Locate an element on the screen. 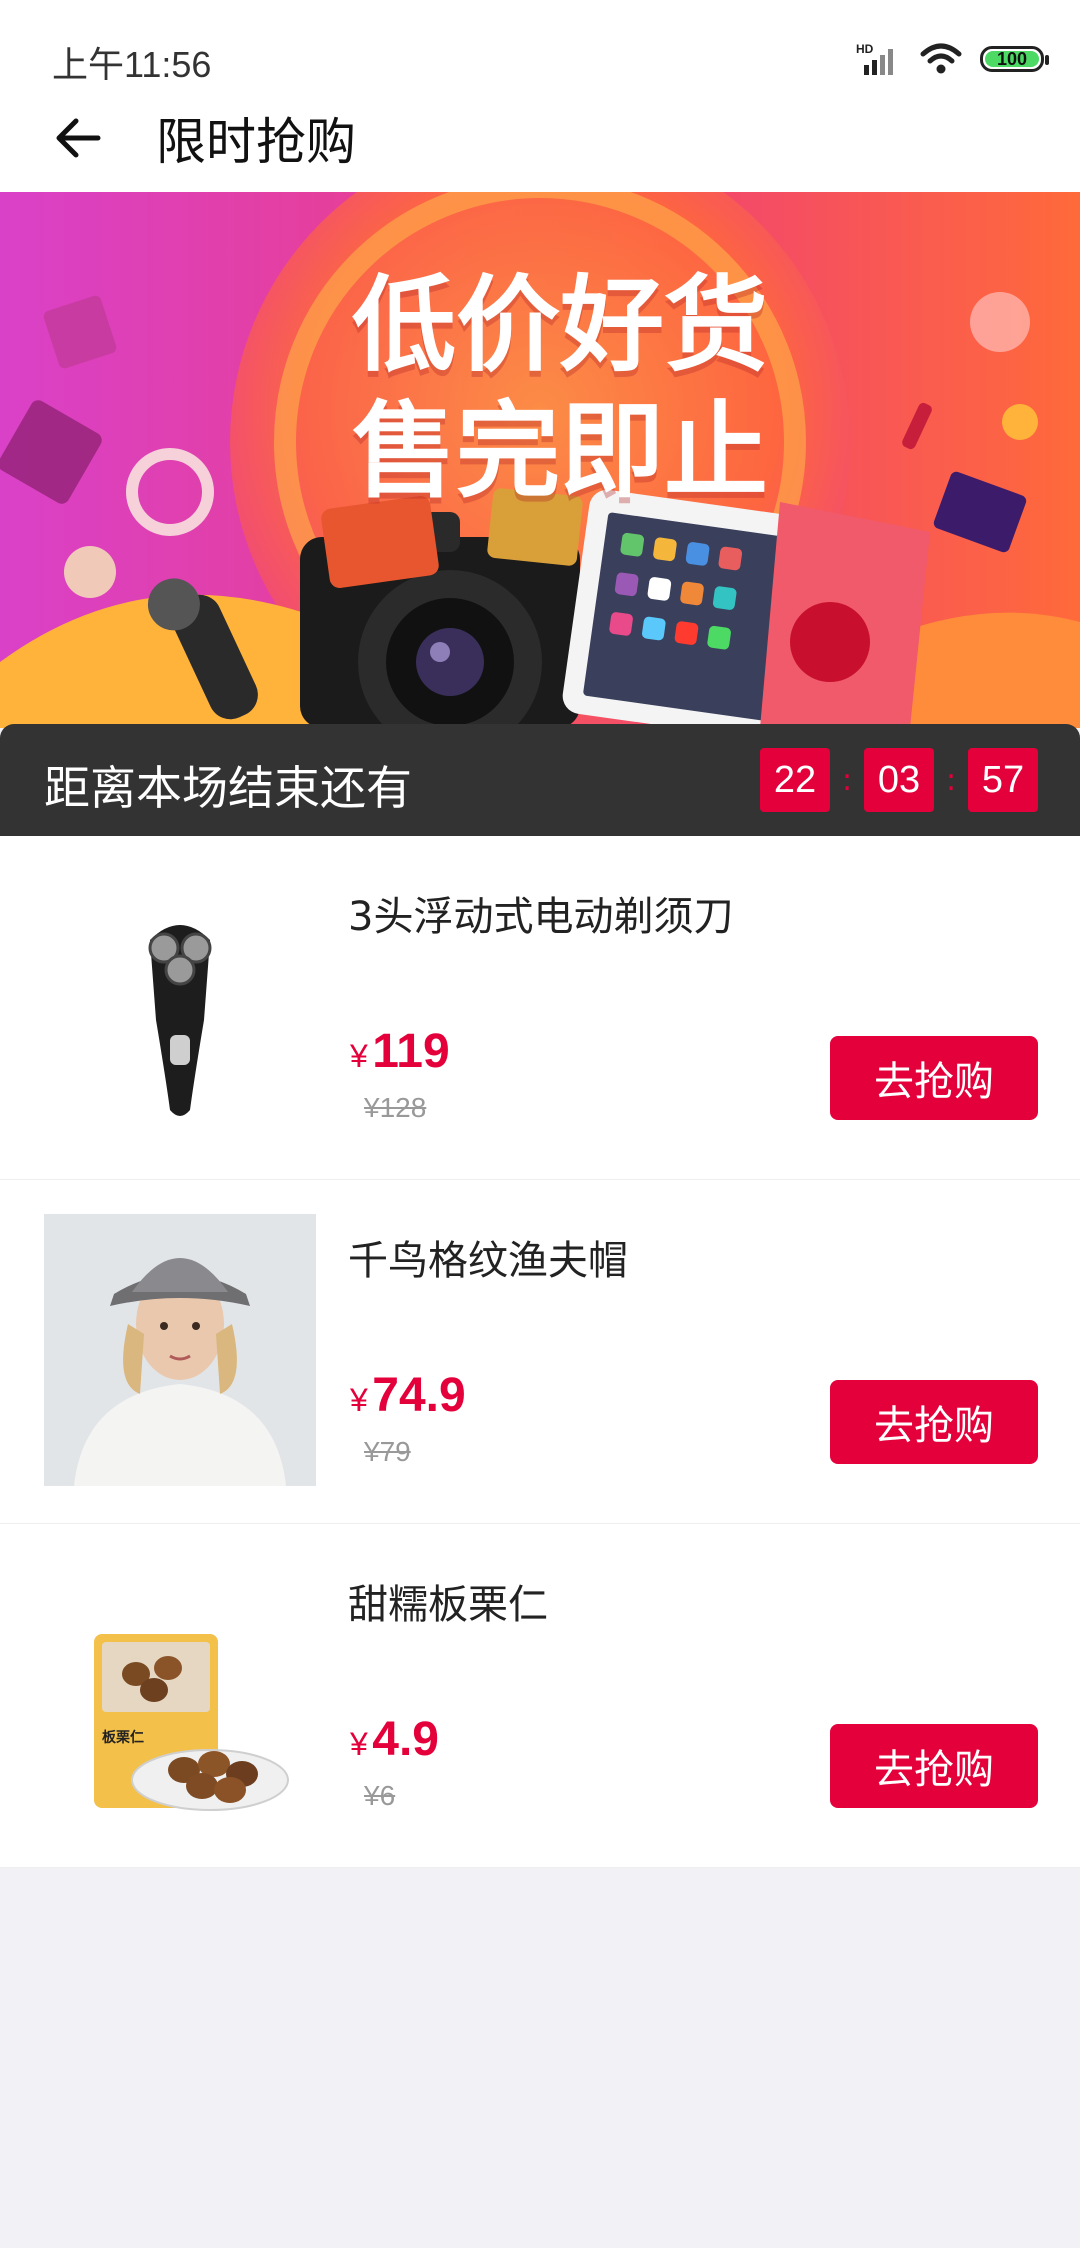 The image size is (1080, 2248). countdown-timer: 22 : 03 : 57 is located at coordinates (899, 780).